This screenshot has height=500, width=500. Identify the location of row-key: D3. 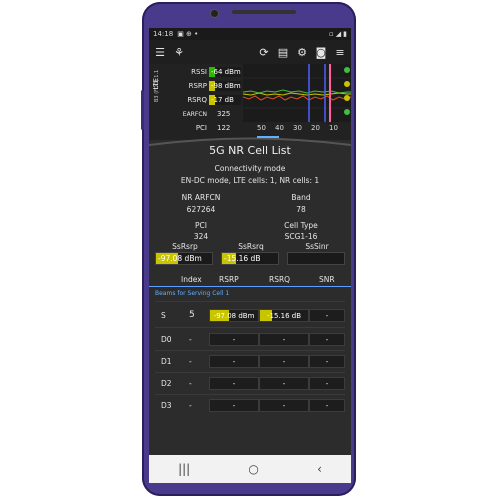
(166, 405).